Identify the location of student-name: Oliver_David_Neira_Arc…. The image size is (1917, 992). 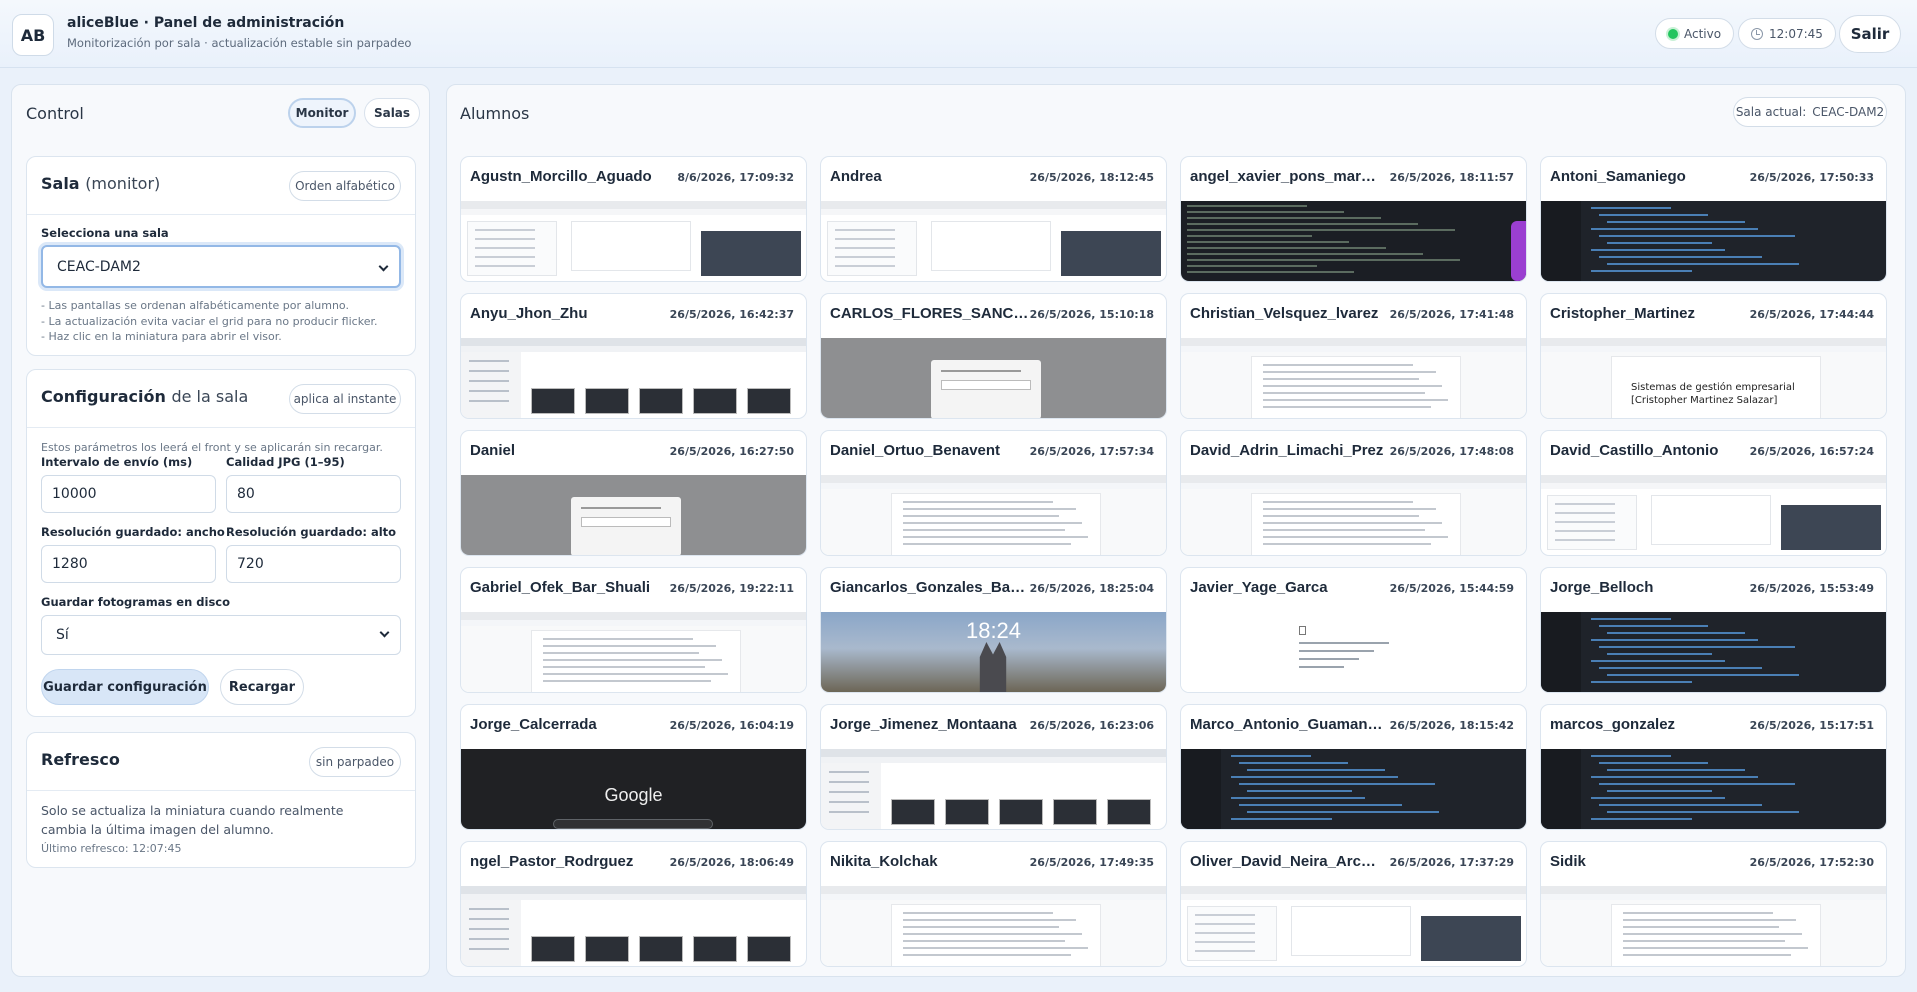
(1283, 861).